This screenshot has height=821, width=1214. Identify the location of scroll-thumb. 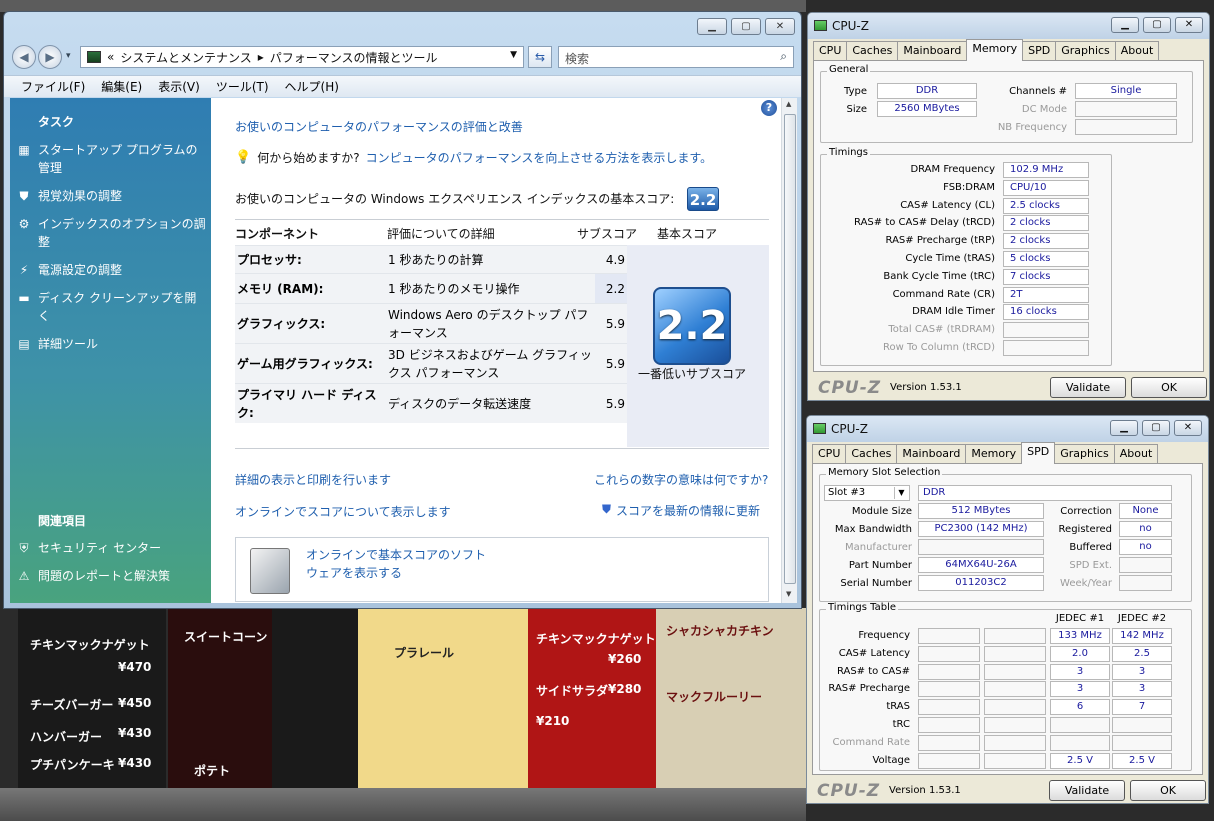
(790, 349).